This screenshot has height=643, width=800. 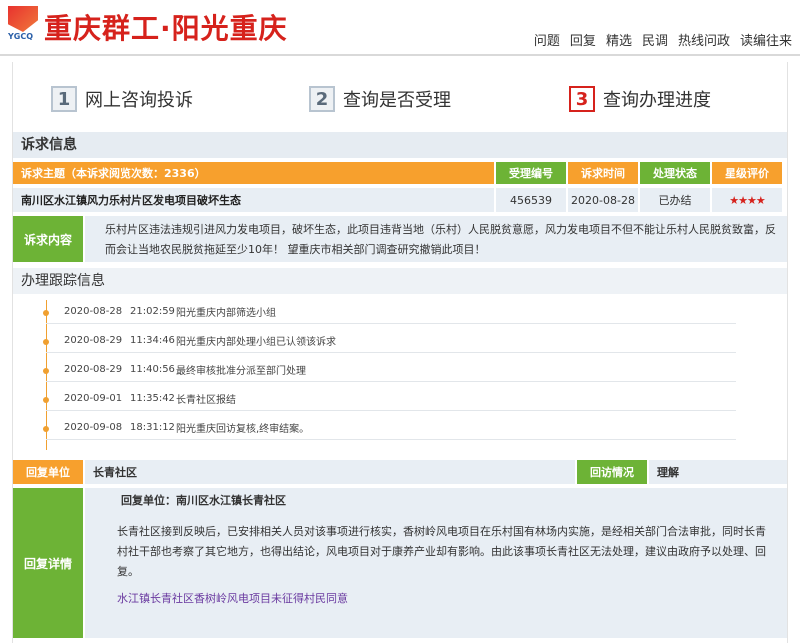 What do you see at coordinates (203, 500) in the screenshot?
I see `reply-detail-title: 回复单位：南川区水江镇长青社区` at bounding box center [203, 500].